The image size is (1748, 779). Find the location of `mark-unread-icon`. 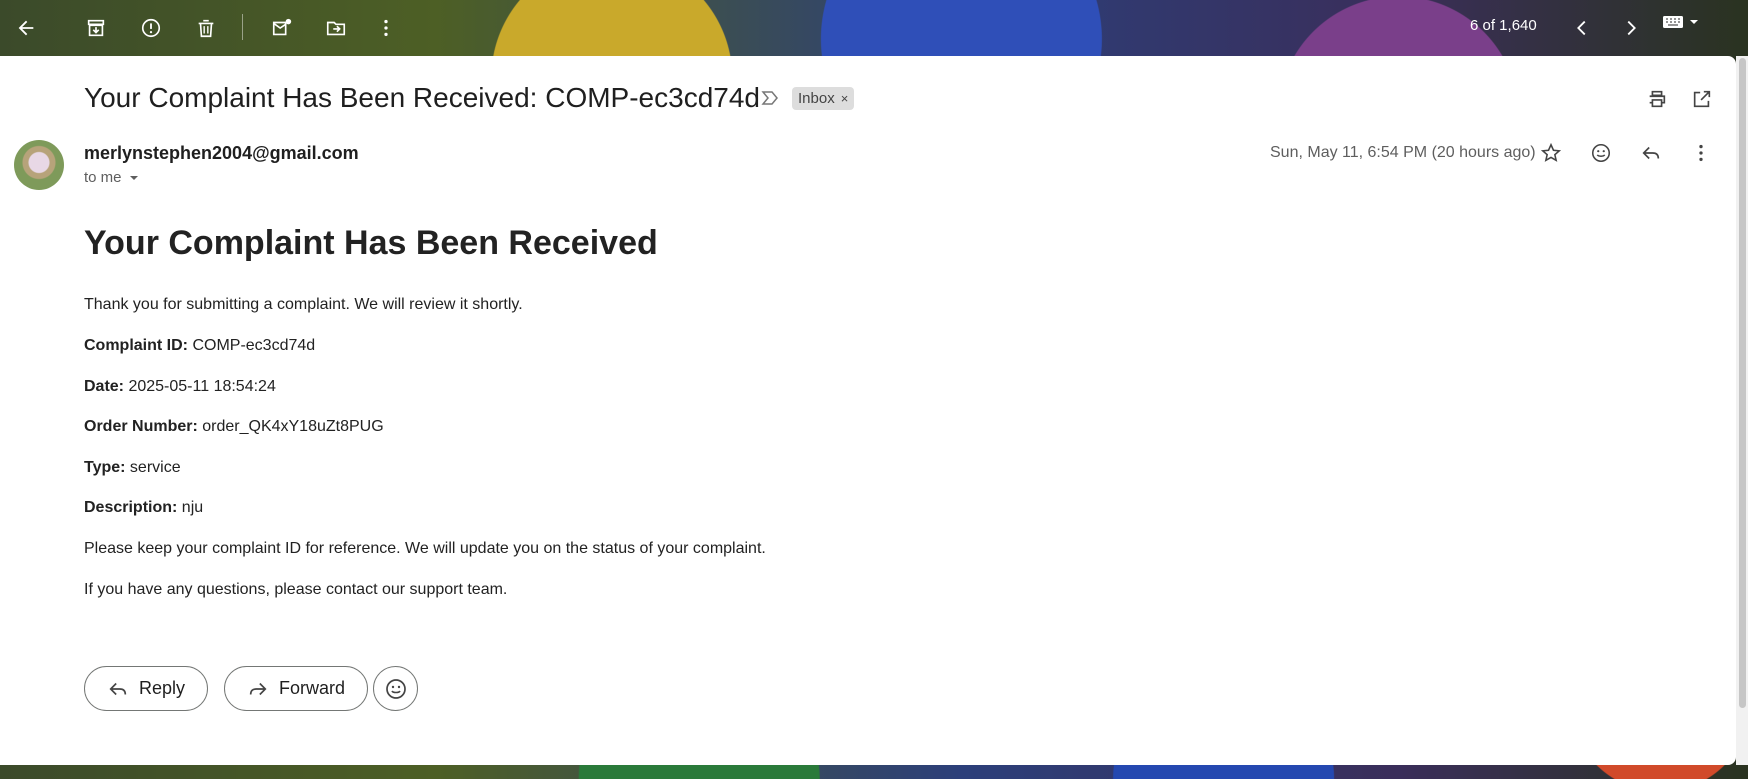

mark-unread-icon is located at coordinates (282, 27).